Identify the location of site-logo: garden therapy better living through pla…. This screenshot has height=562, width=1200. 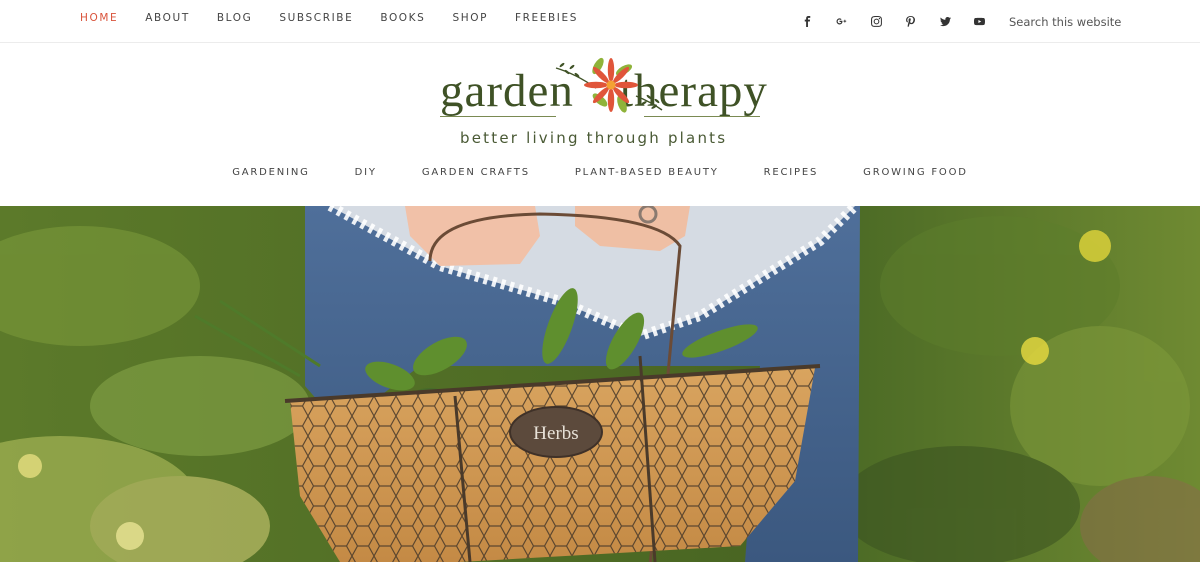
(602, 100).